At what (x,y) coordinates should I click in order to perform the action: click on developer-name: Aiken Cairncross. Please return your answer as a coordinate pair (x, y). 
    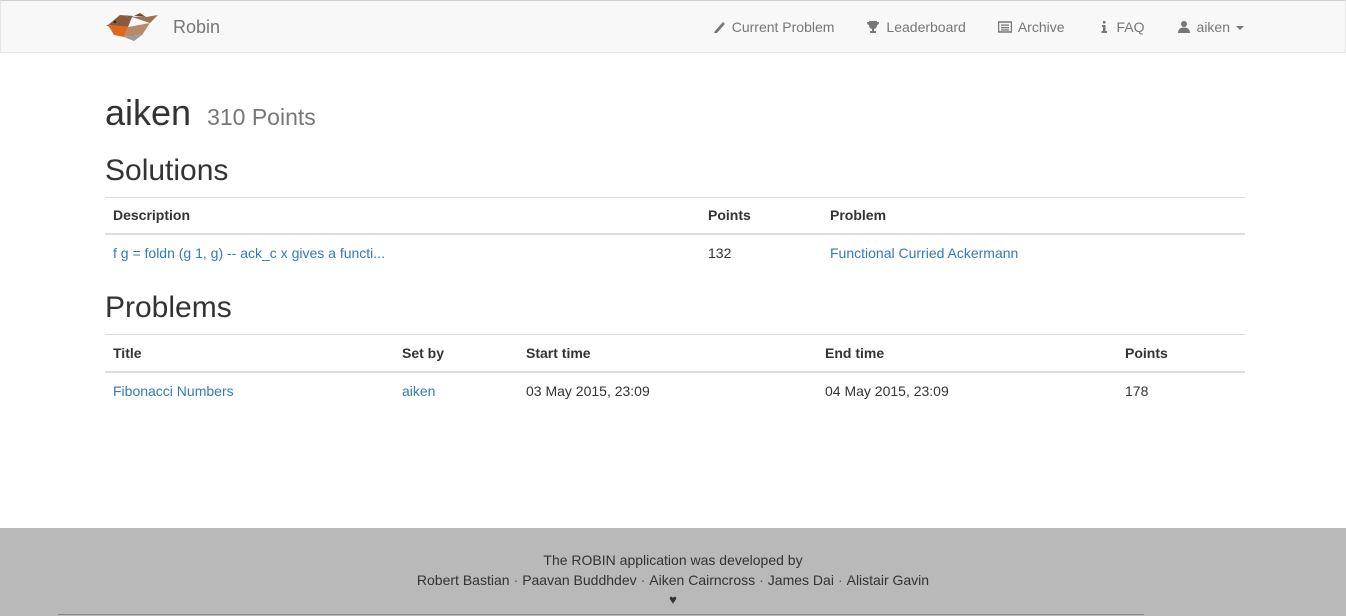
    Looking at the image, I should click on (702, 580).